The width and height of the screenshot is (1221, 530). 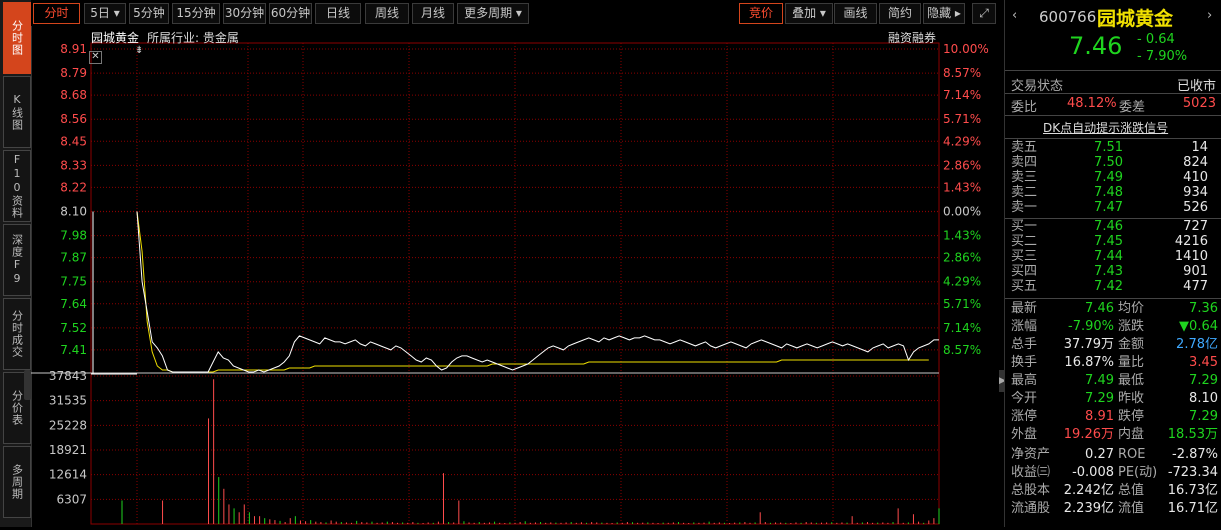 What do you see at coordinates (1156, 39) in the screenshot?
I see `price-change: - 0.64` at bounding box center [1156, 39].